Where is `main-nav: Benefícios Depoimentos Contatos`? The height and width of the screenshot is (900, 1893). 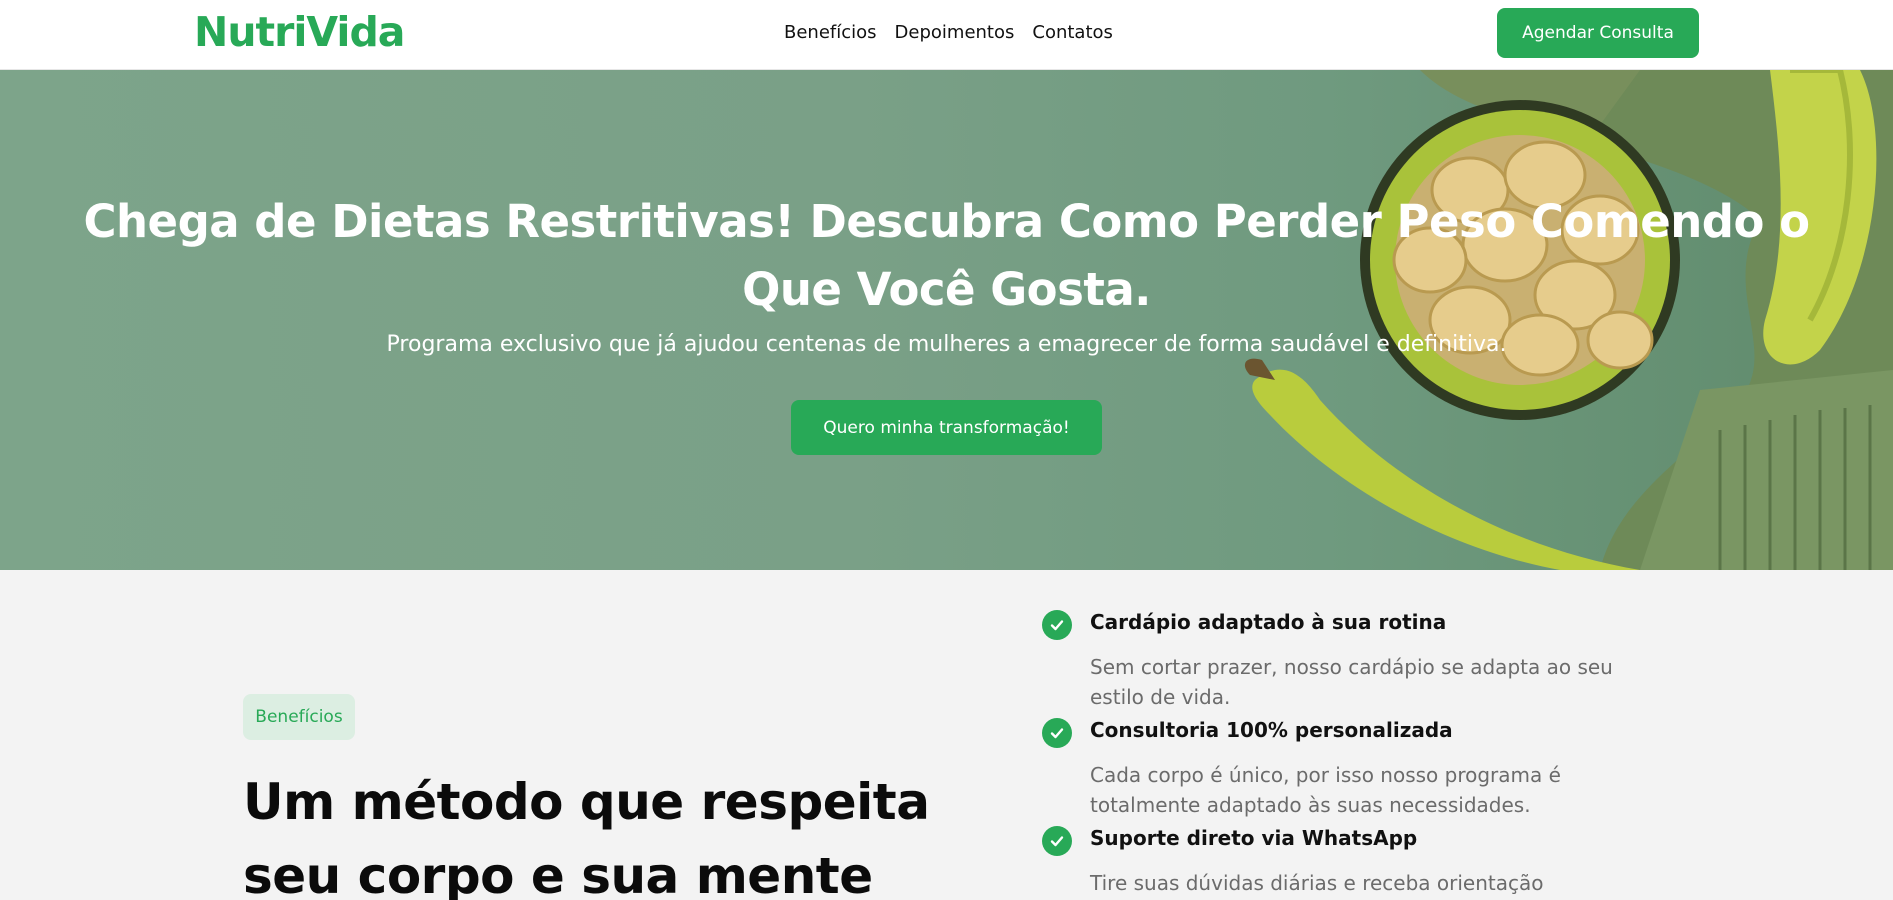 main-nav: Benefícios Depoimentos Contatos is located at coordinates (948, 32).